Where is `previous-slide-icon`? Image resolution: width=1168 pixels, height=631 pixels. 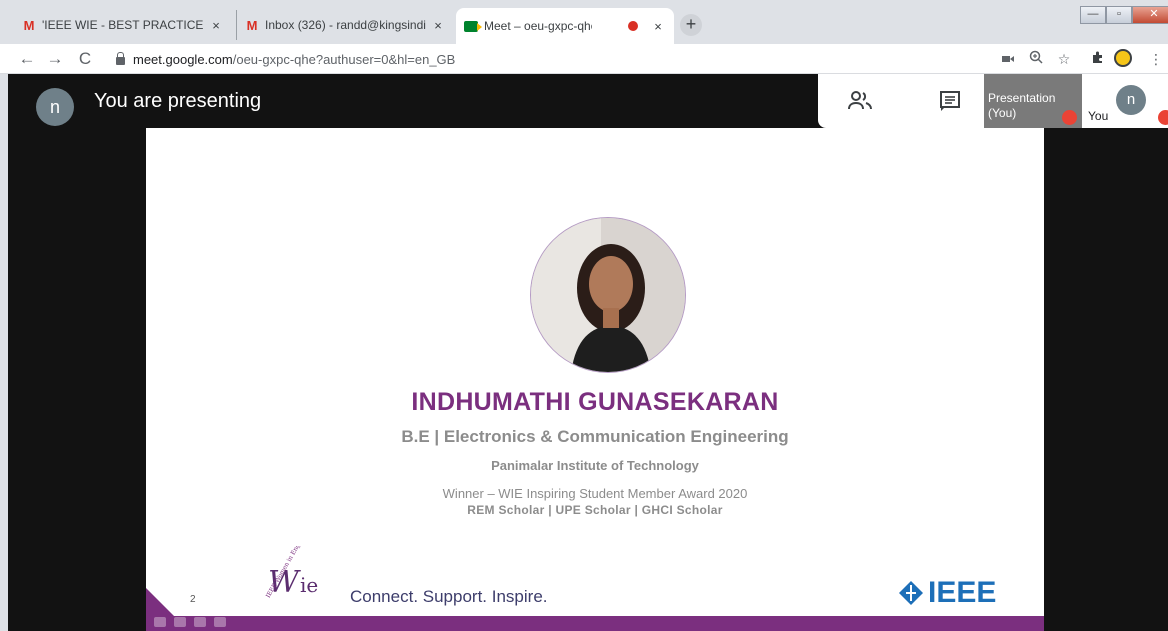 previous-slide-icon is located at coordinates (160, 622).